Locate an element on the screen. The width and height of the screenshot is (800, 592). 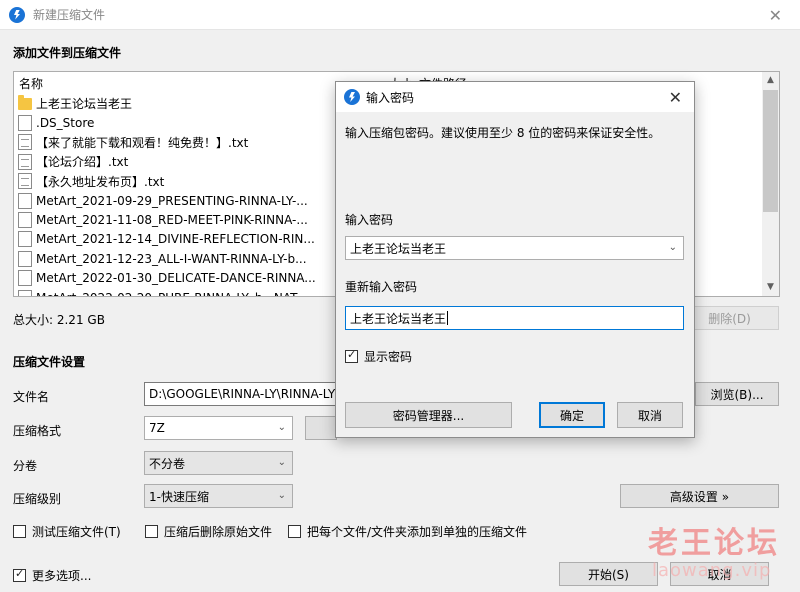
settings-heading: 压缩文件设置 is located at coordinates (49, 362).